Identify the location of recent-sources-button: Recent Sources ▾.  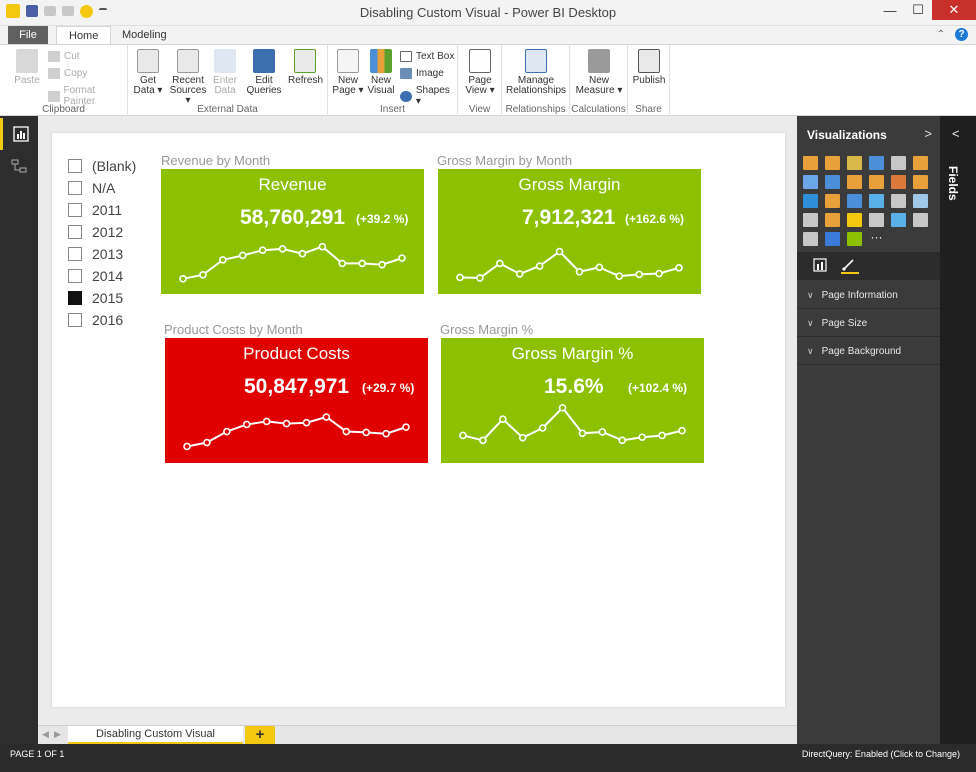
(188, 77).